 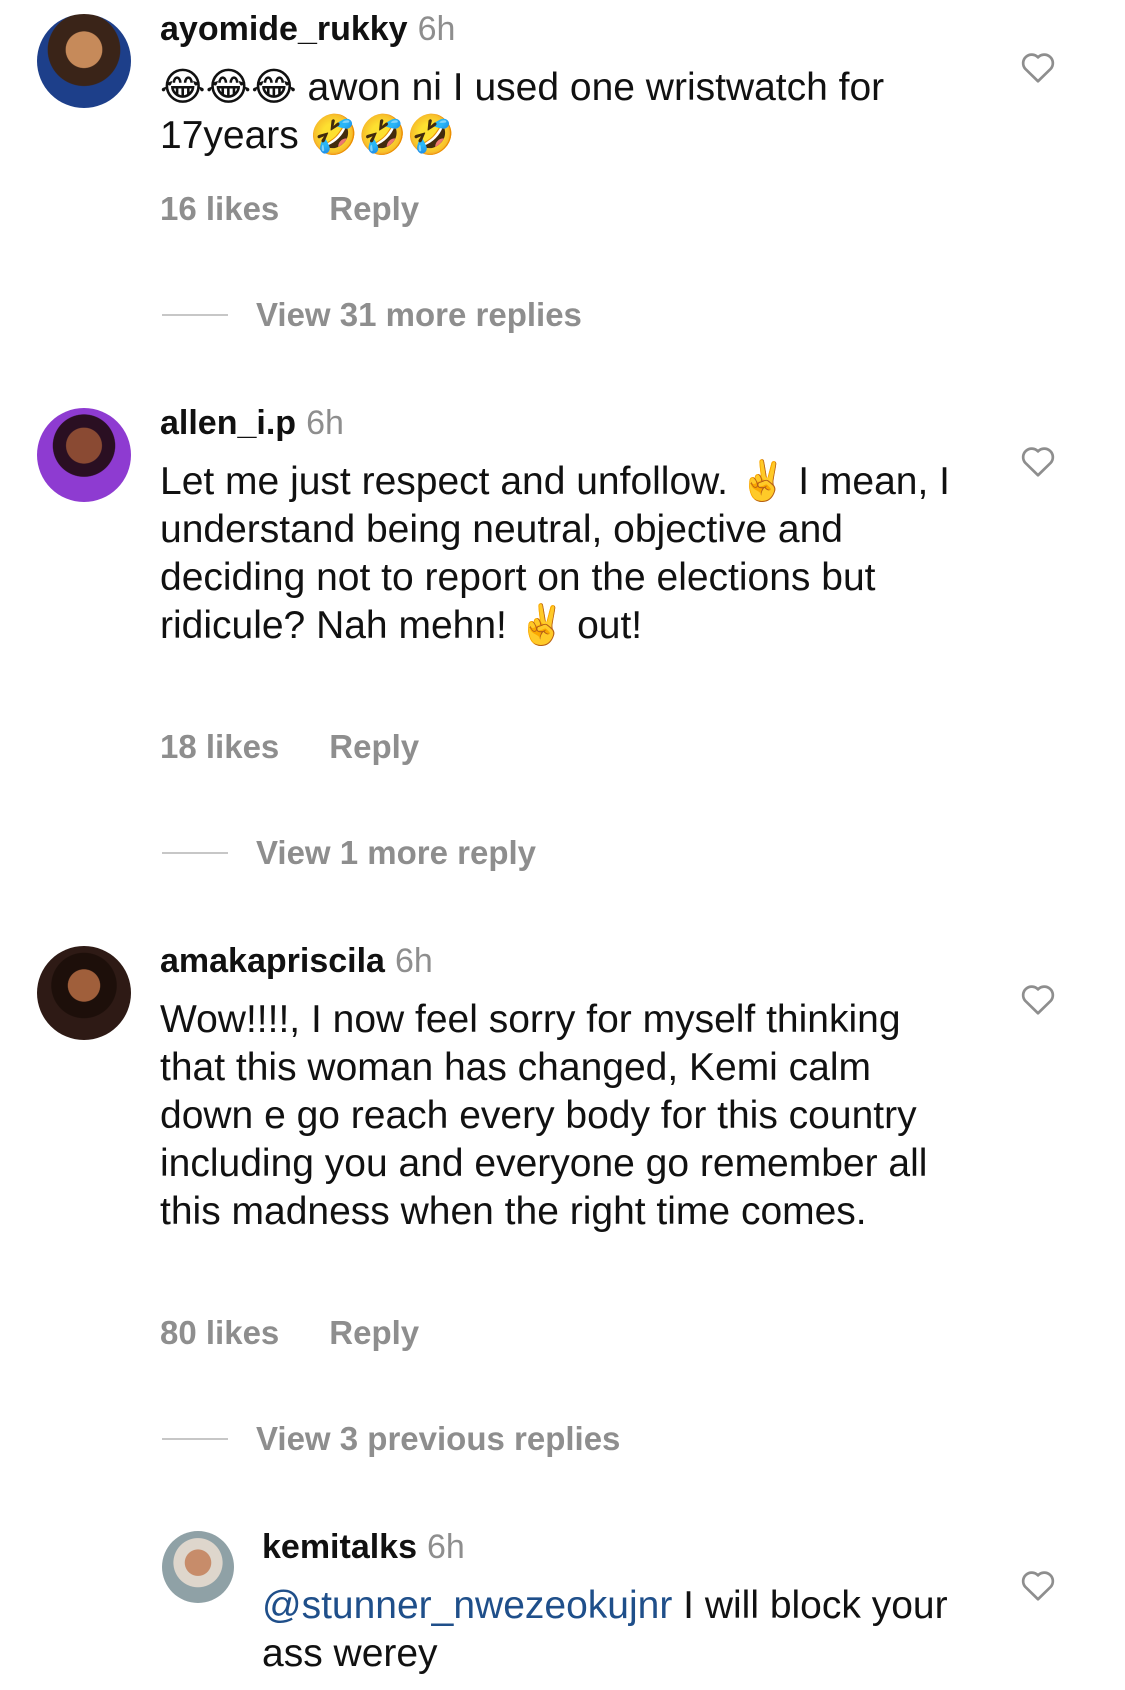 What do you see at coordinates (272, 961) in the screenshot?
I see `username: amakapriscila` at bounding box center [272, 961].